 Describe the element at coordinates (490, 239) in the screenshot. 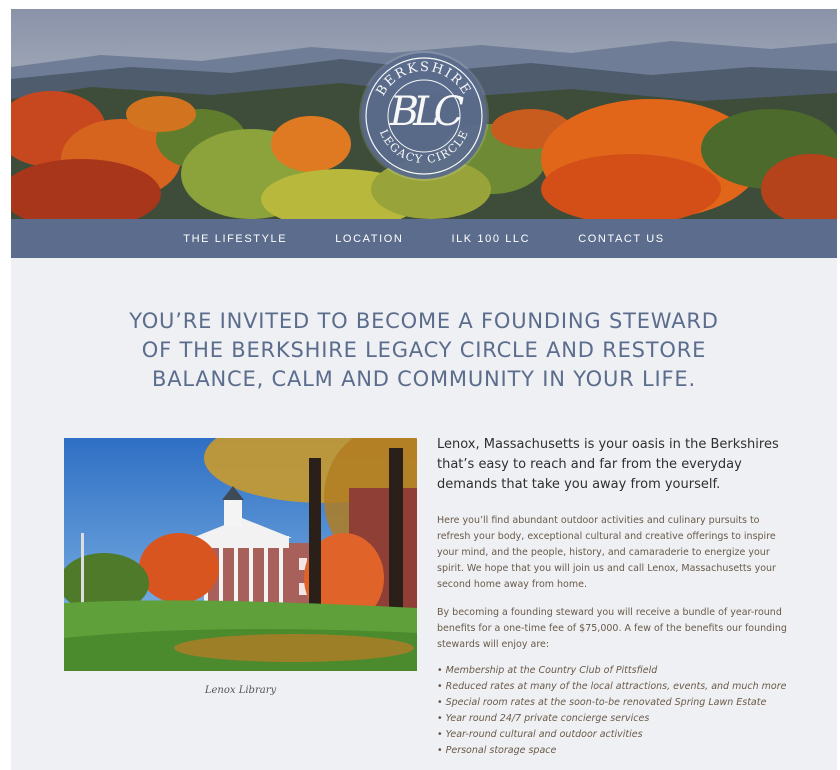

I see `nav-item-ilk-100-llc: ILK 100 LLC` at that location.